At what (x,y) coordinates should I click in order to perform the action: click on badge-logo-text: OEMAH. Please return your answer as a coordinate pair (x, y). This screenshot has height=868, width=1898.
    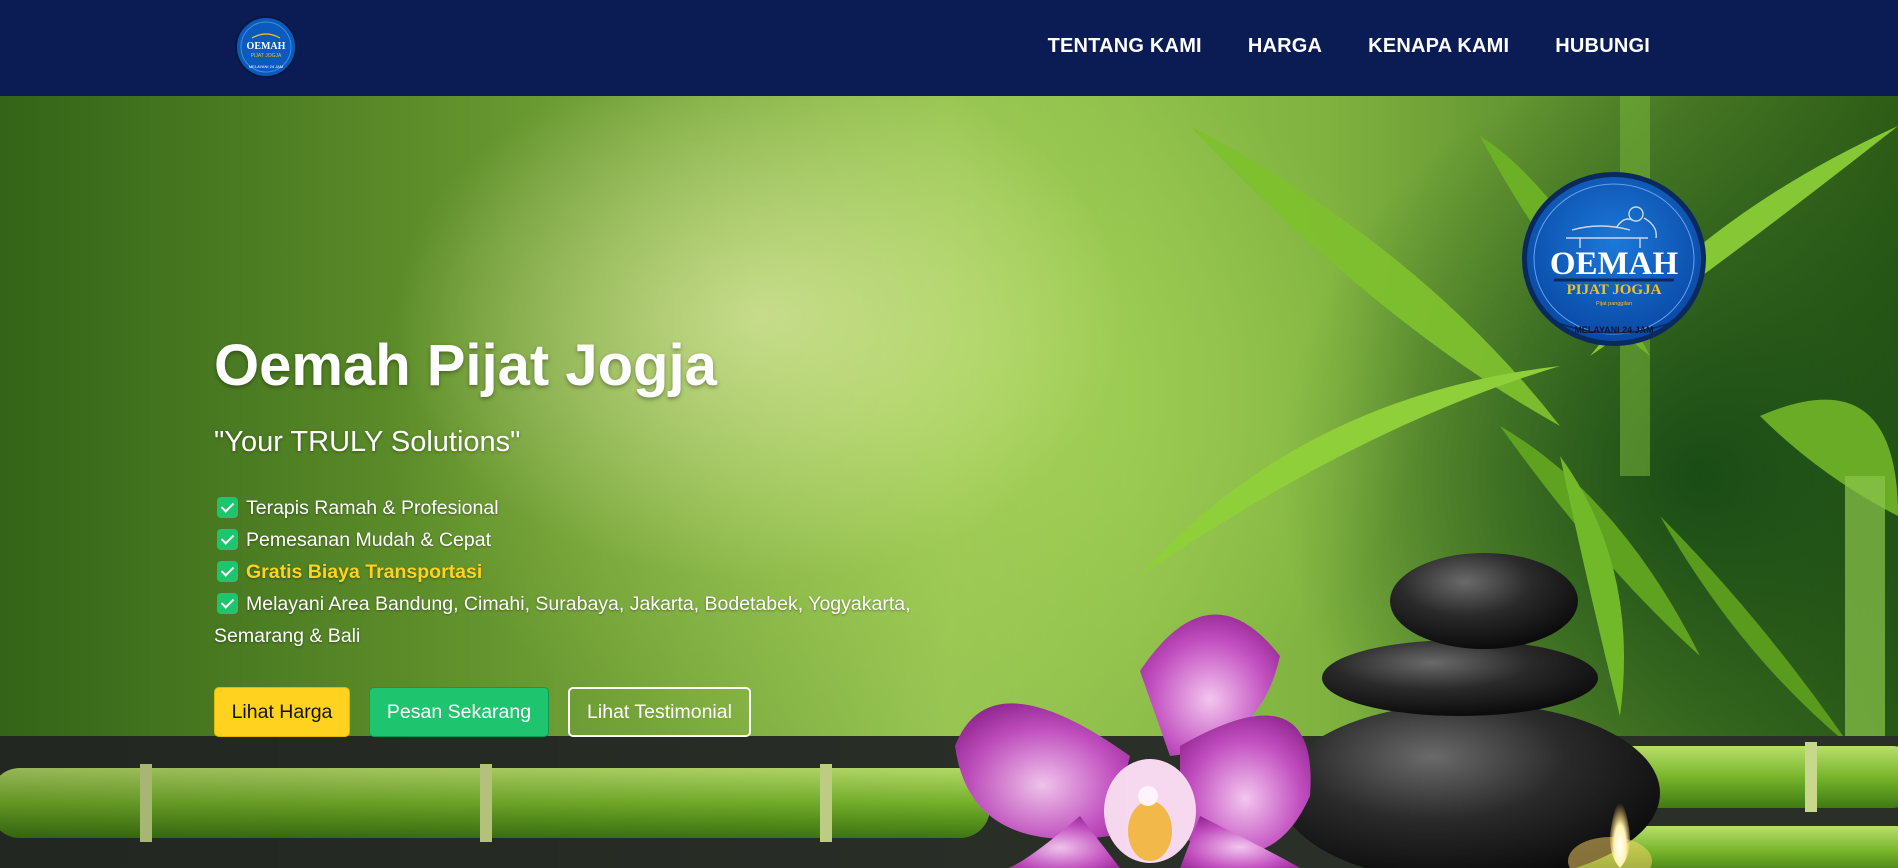
    Looking at the image, I should click on (1614, 264).